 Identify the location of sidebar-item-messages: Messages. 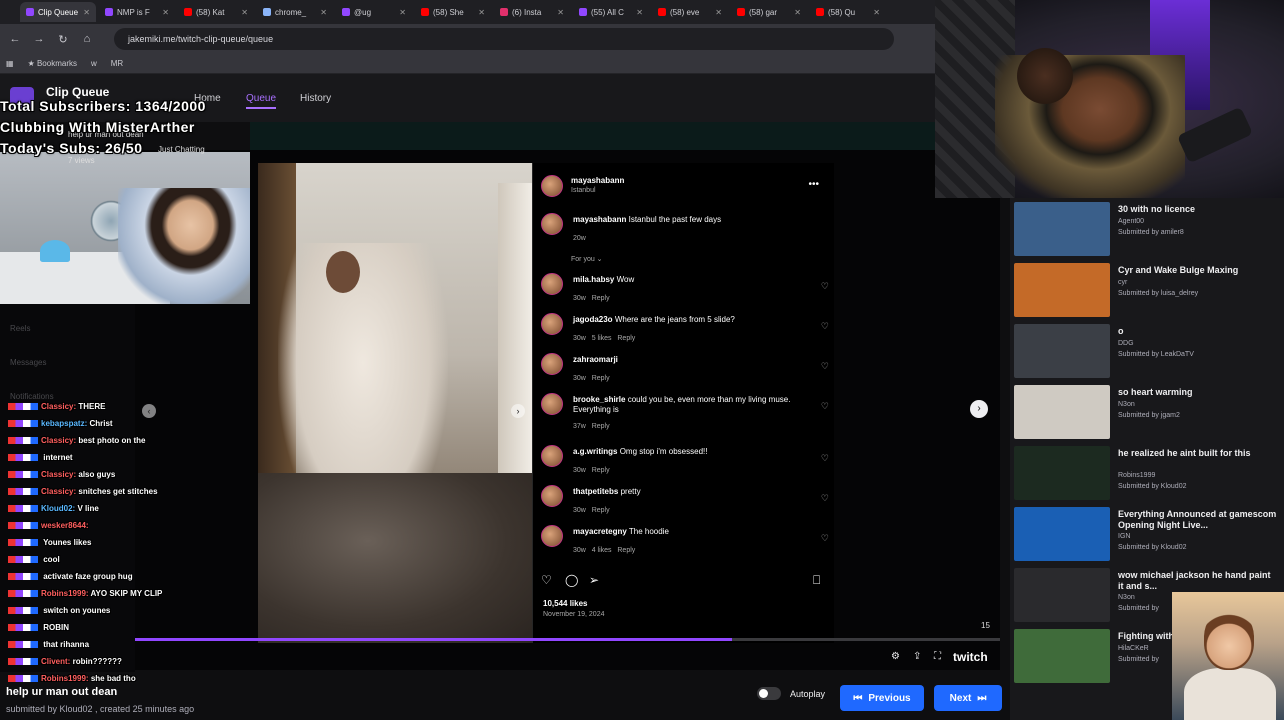
(28, 362).